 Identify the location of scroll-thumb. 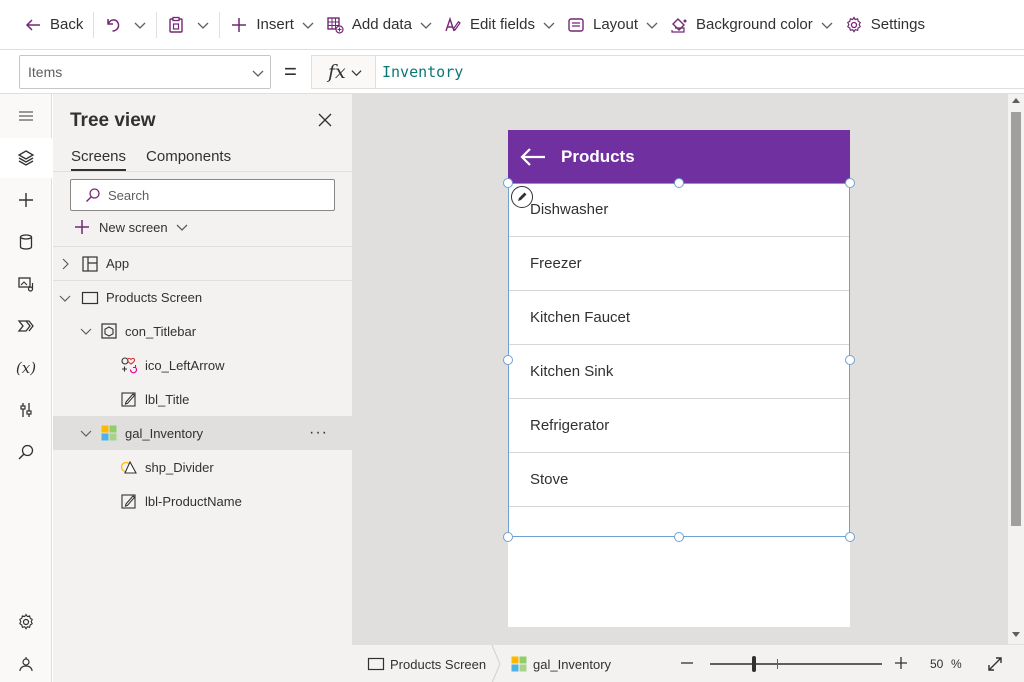
(1016, 319).